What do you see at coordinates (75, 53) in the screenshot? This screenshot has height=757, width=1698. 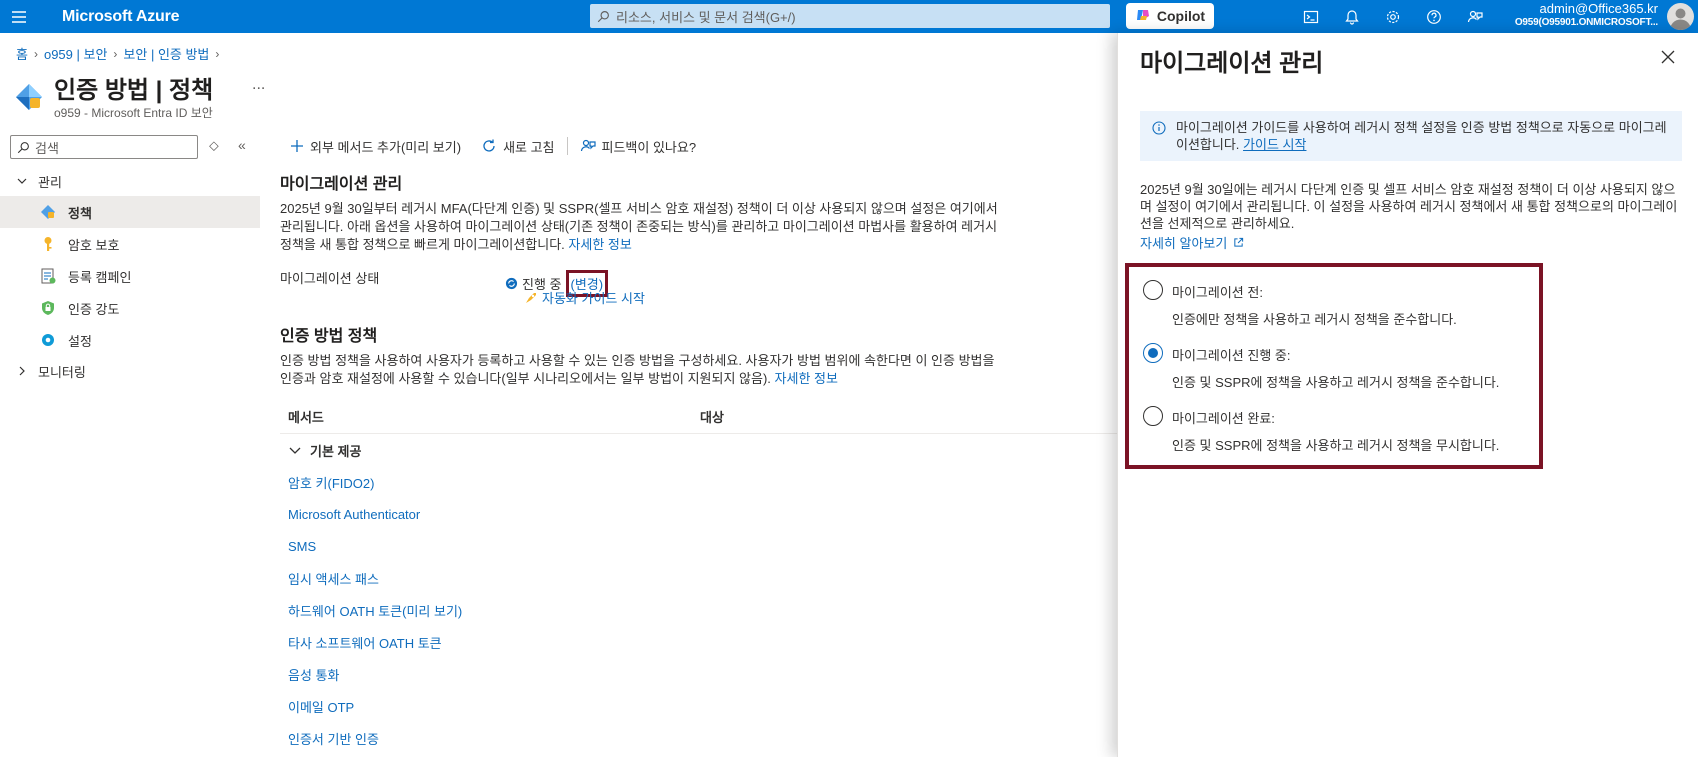 I see `breadcrumb-security: o959 | 보안` at bounding box center [75, 53].